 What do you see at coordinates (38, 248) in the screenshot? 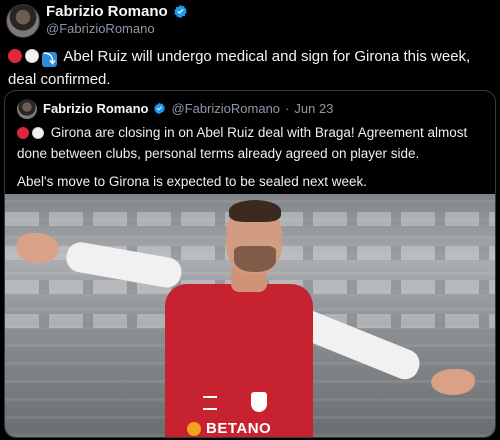
I see `player-left-hand` at bounding box center [38, 248].